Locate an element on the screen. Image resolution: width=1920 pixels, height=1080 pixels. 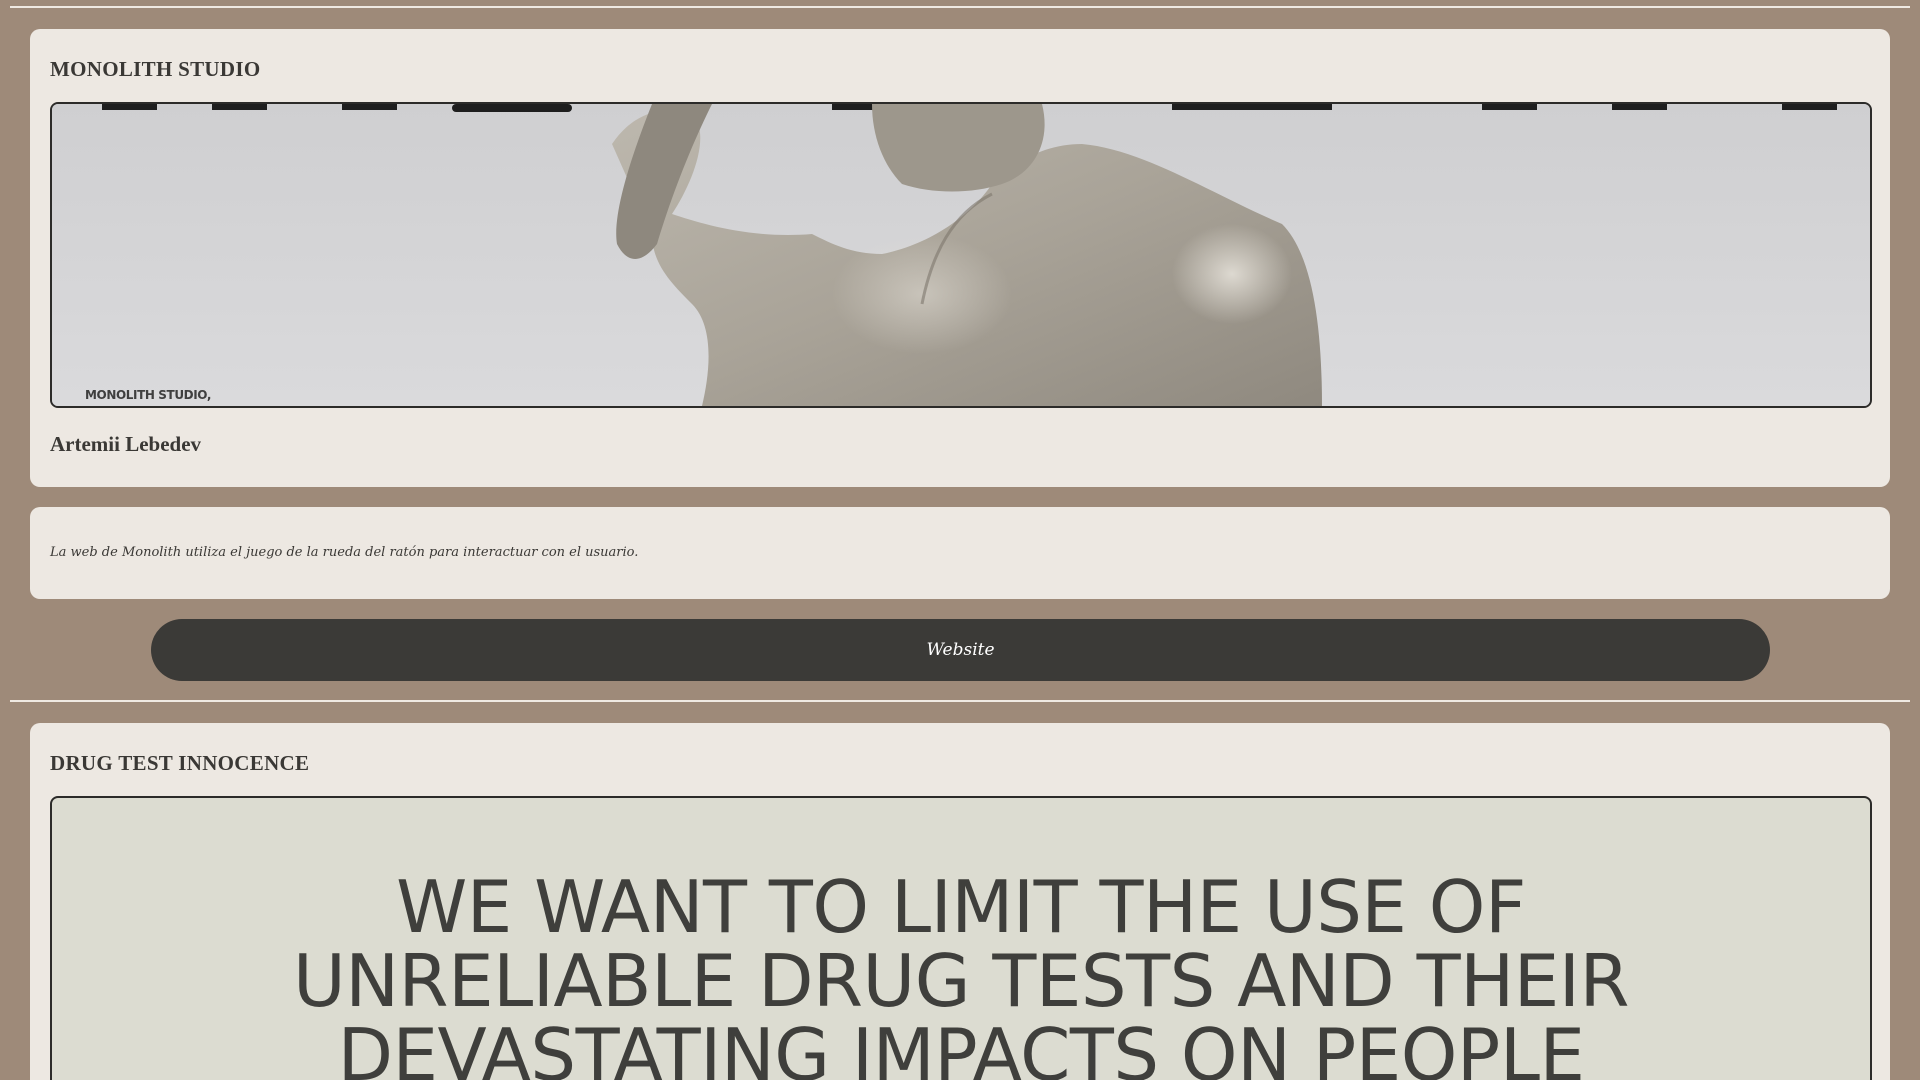
project-title: DRUG TEST INNOCENCE is located at coordinates (180, 763).